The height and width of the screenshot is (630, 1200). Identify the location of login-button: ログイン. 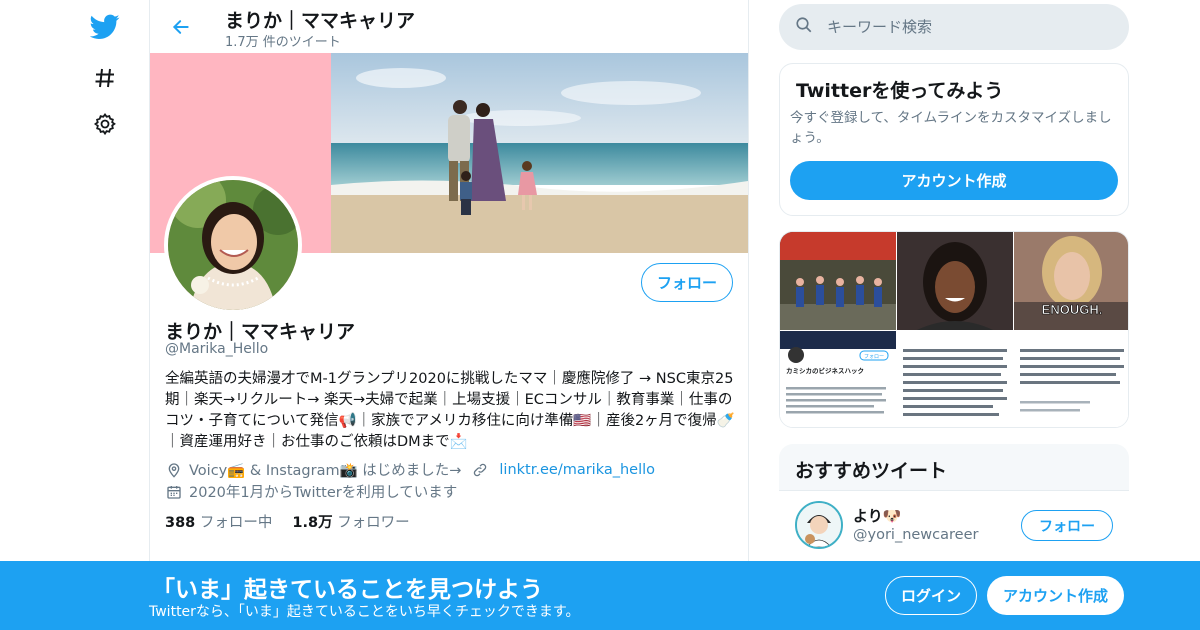
(931, 595).